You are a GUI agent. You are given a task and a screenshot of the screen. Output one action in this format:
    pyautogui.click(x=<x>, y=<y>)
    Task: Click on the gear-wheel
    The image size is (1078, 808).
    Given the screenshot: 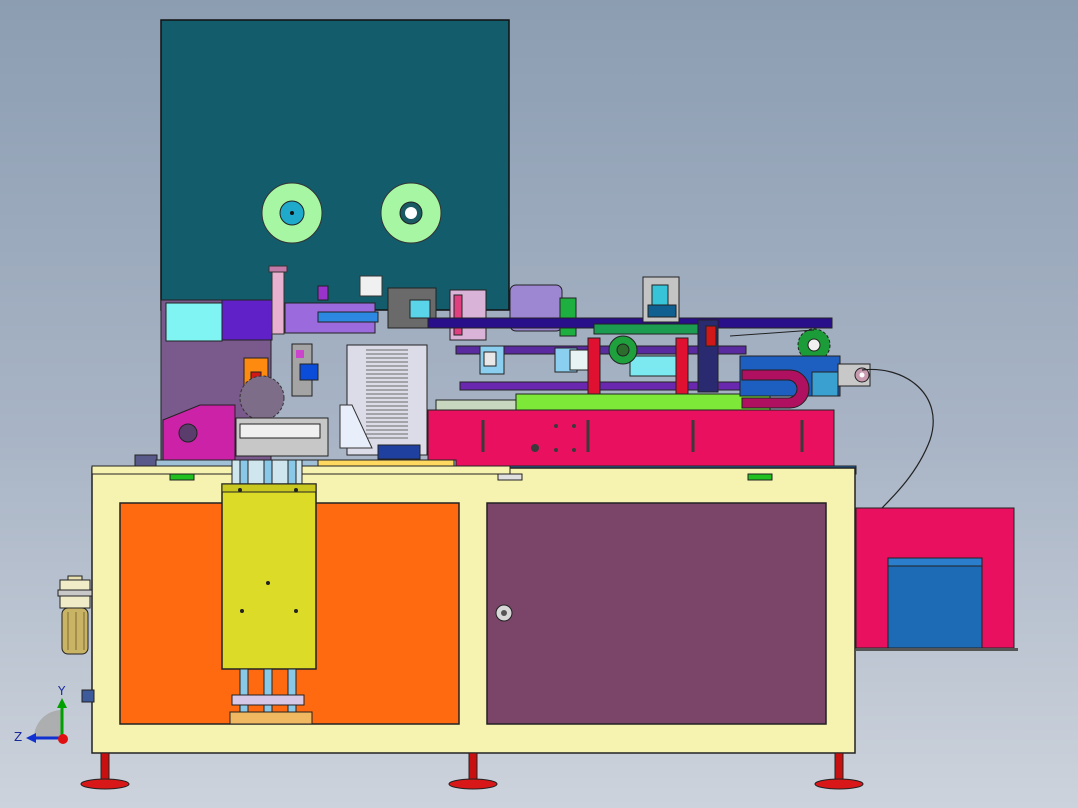 What is the action you would take?
    pyautogui.click(x=262, y=398)
    